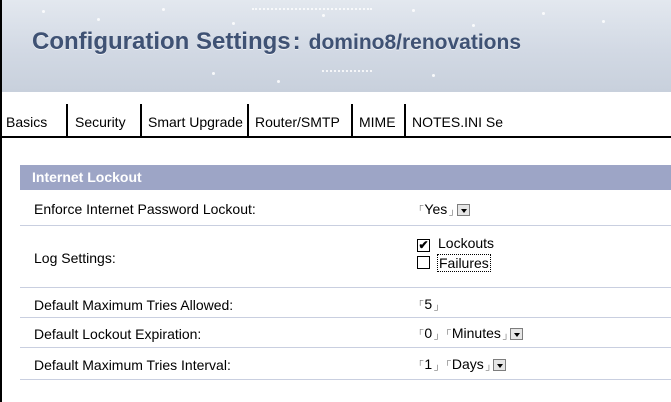  What do you see at coordinates (345, 257) in the screenshot?
I see `row-log-settings: Log Settings: ✔ Lockouts Failures` at bounding box center [345, 257].